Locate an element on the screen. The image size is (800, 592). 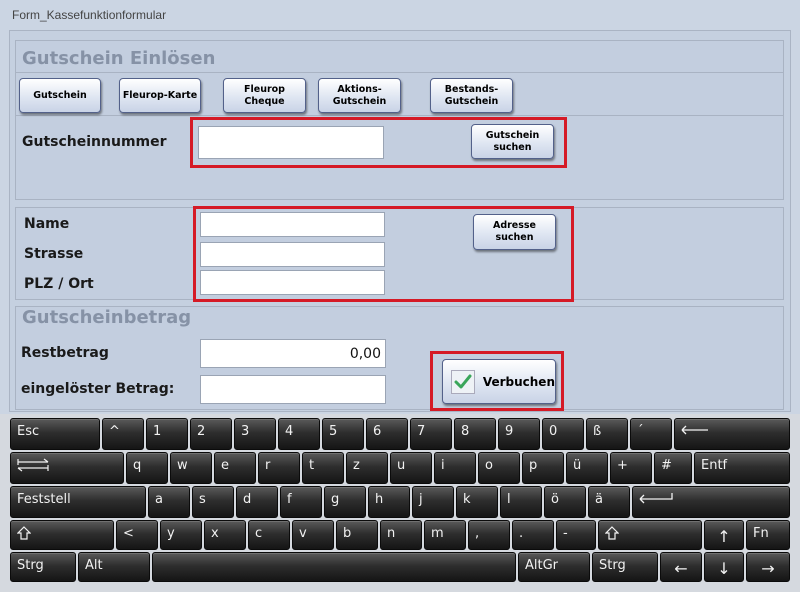
key-delete: Entf is located at coordinates (742, 468).